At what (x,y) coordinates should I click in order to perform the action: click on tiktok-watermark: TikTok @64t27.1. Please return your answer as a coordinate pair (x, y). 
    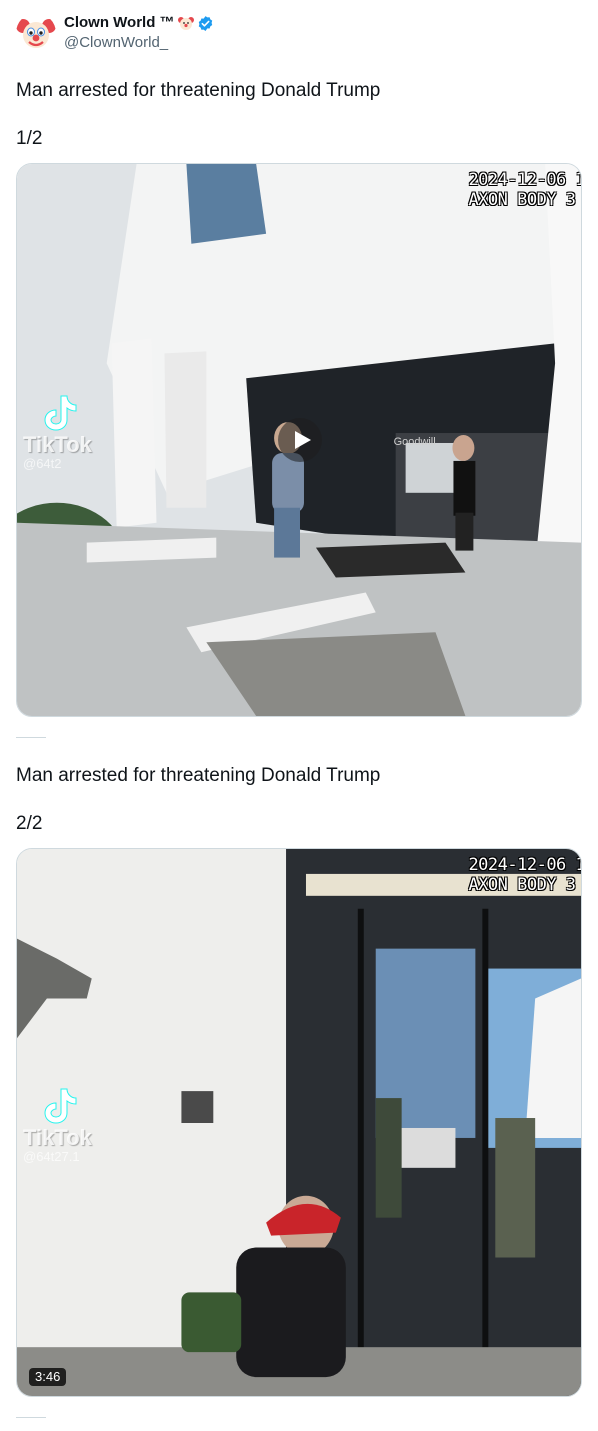
    Looking at the image, I should click on (57, 1125).